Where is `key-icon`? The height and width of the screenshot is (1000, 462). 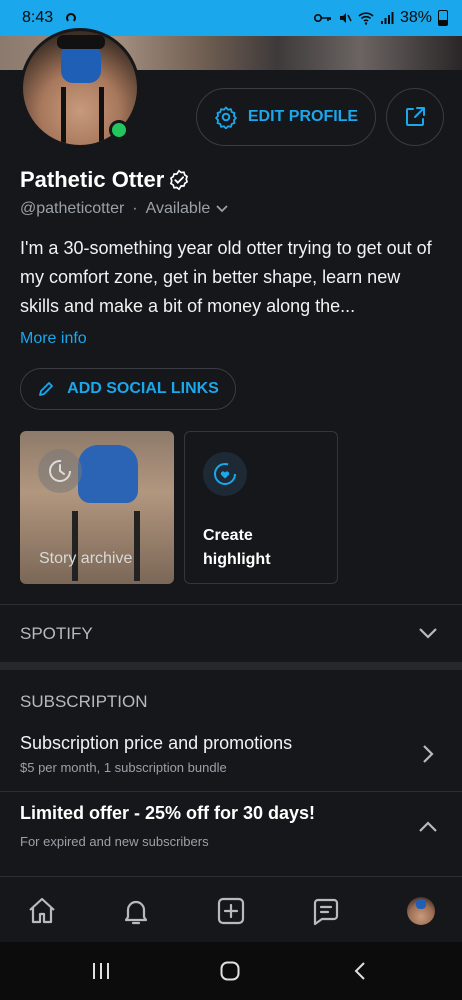 key-icon is located at coordinates (322, 18).